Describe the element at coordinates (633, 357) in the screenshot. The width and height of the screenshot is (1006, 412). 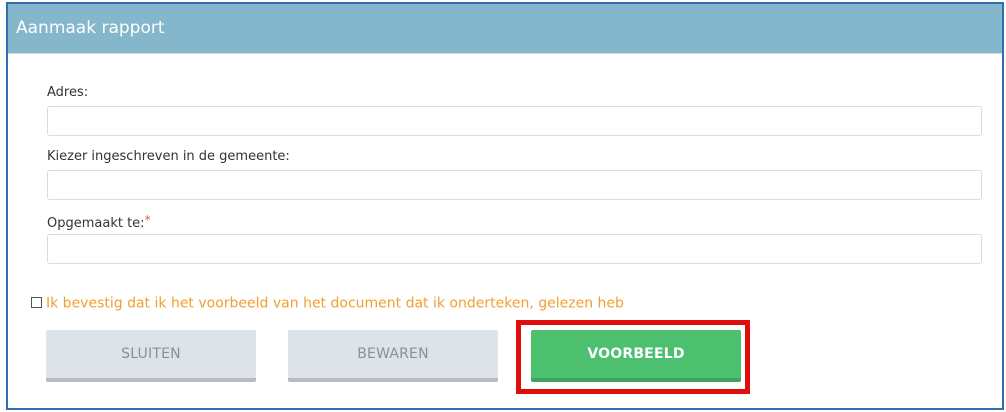
I see `preview-highlight-box` at that location.